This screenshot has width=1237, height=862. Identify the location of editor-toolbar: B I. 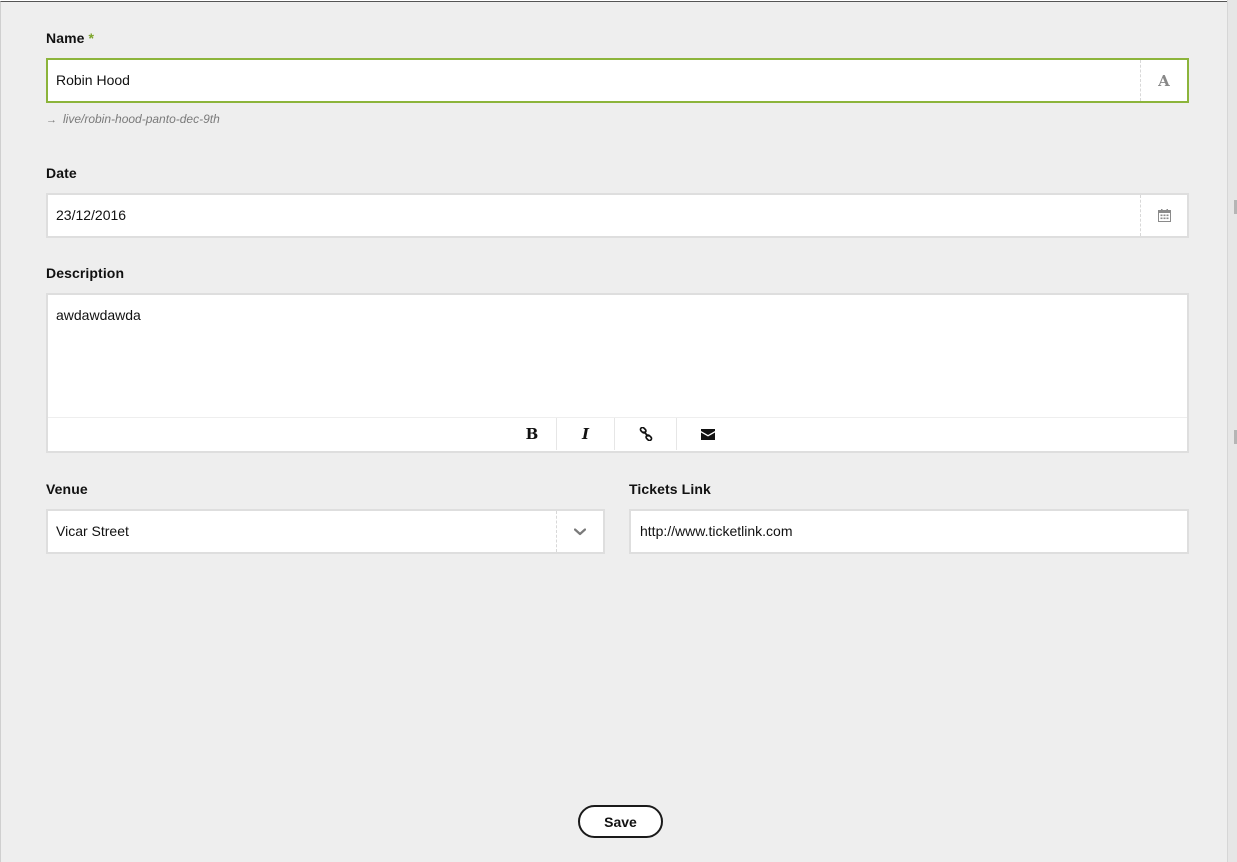
(617, 434).